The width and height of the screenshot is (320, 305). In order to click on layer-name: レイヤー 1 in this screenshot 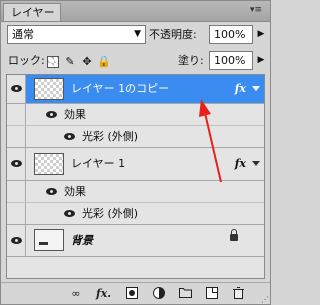, I will do `click(98, 164)`.